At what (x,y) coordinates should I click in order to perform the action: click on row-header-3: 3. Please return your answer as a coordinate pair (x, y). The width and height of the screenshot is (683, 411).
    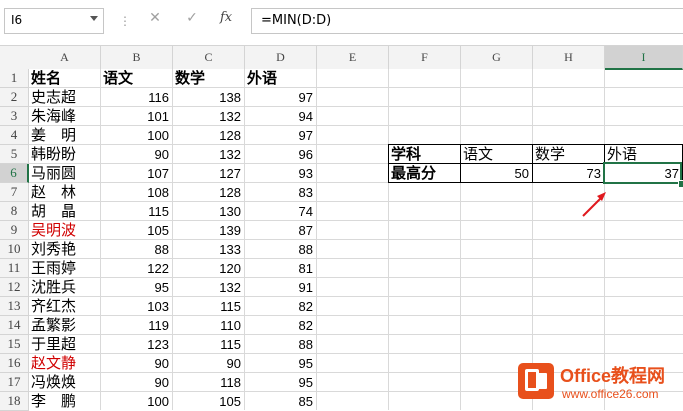
    Looking at the image, I should click on (14, 116).